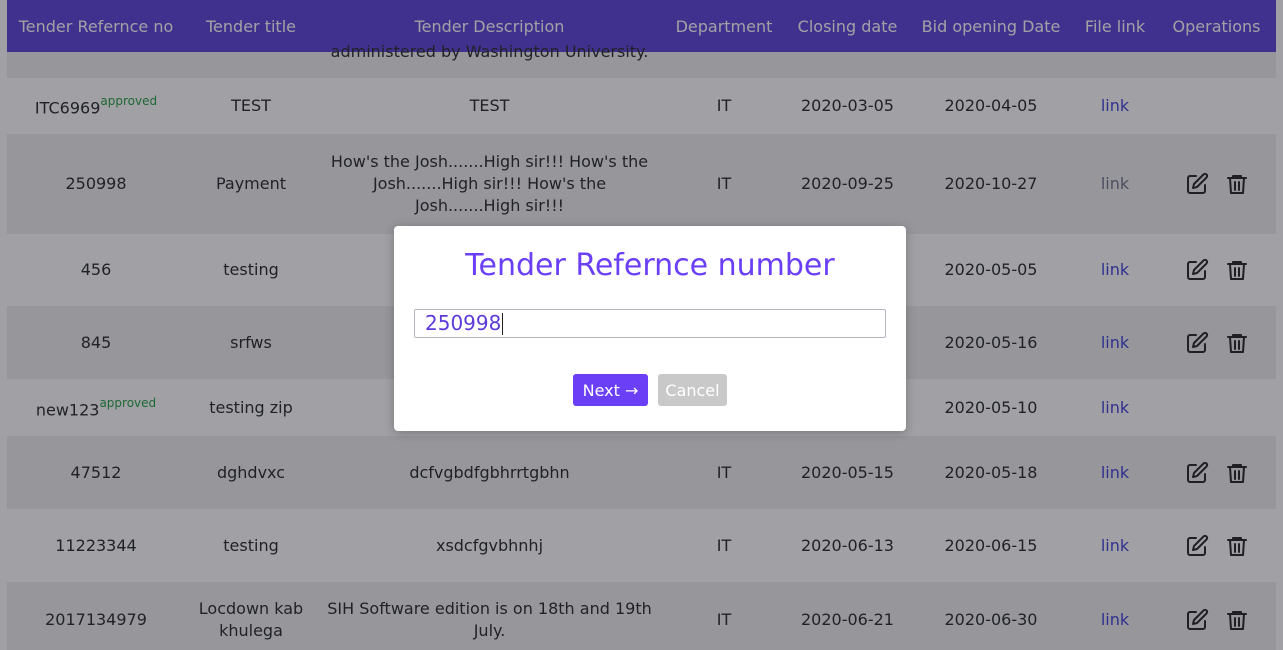 The height and width of the screenshot is (650, 1283). What do you see at coordinates (650, 265) in the screenshot?
I see `dialog-title: Tender Refernce number` at bounding box center [650, 265].